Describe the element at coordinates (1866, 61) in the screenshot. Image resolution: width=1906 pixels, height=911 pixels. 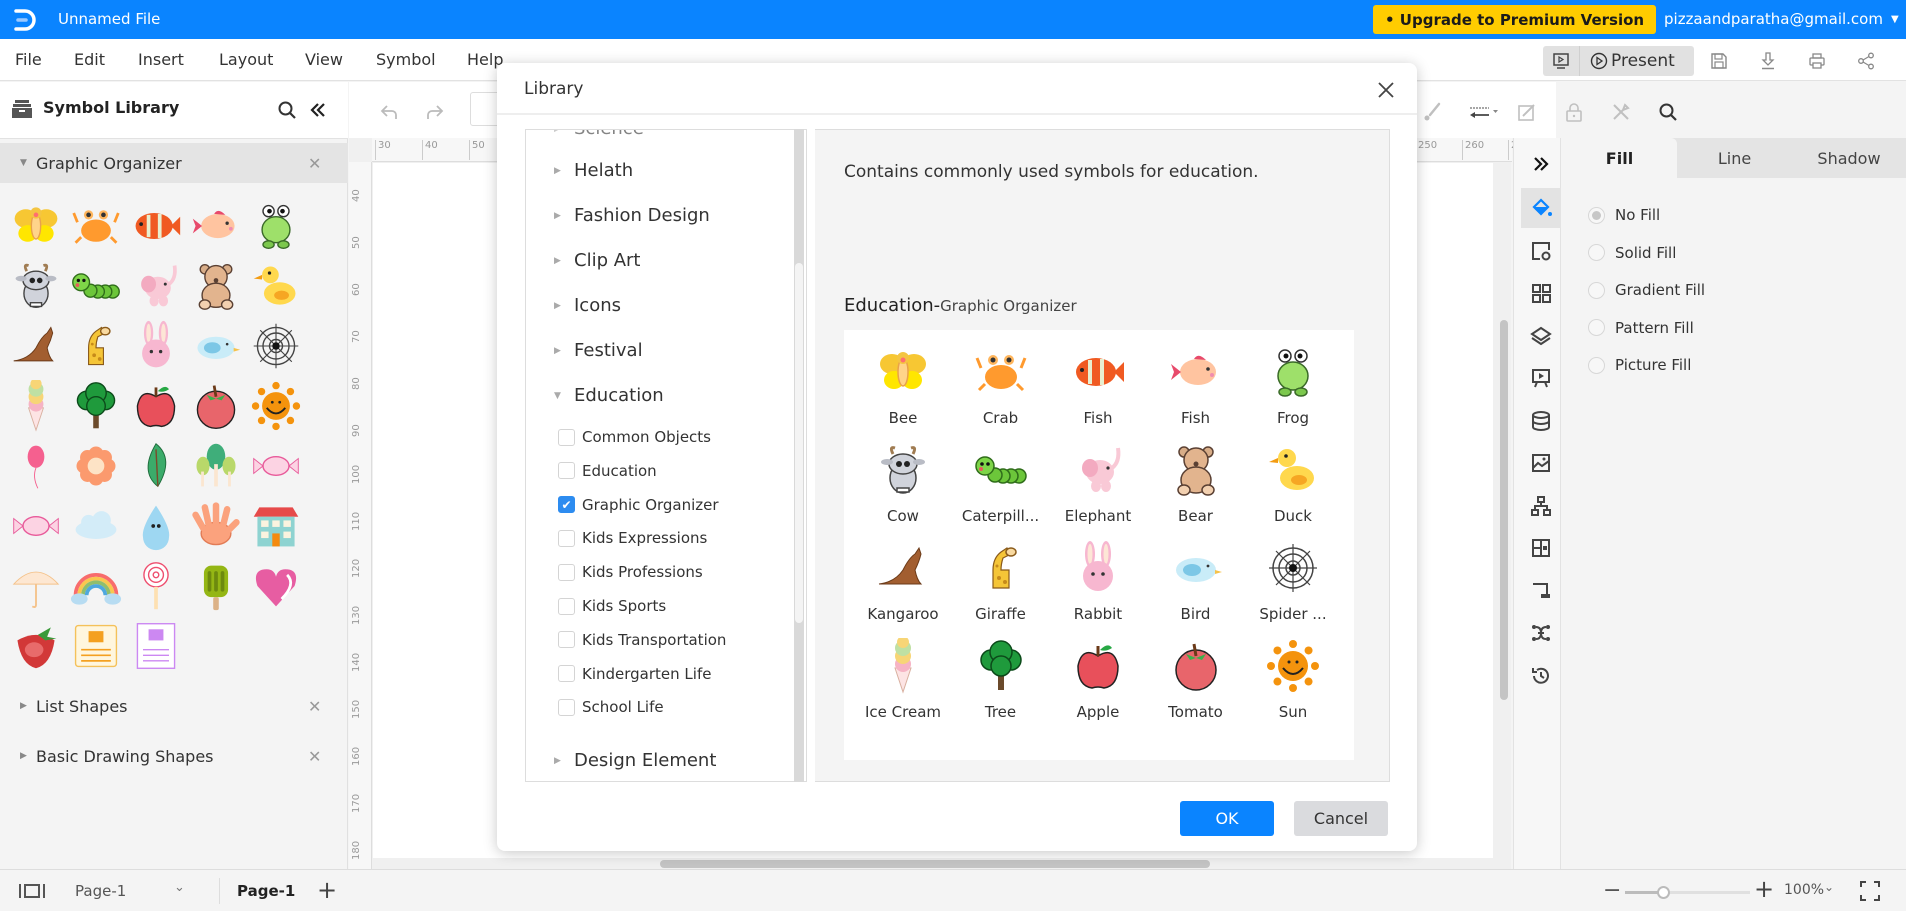
I see `share-button` at that location.